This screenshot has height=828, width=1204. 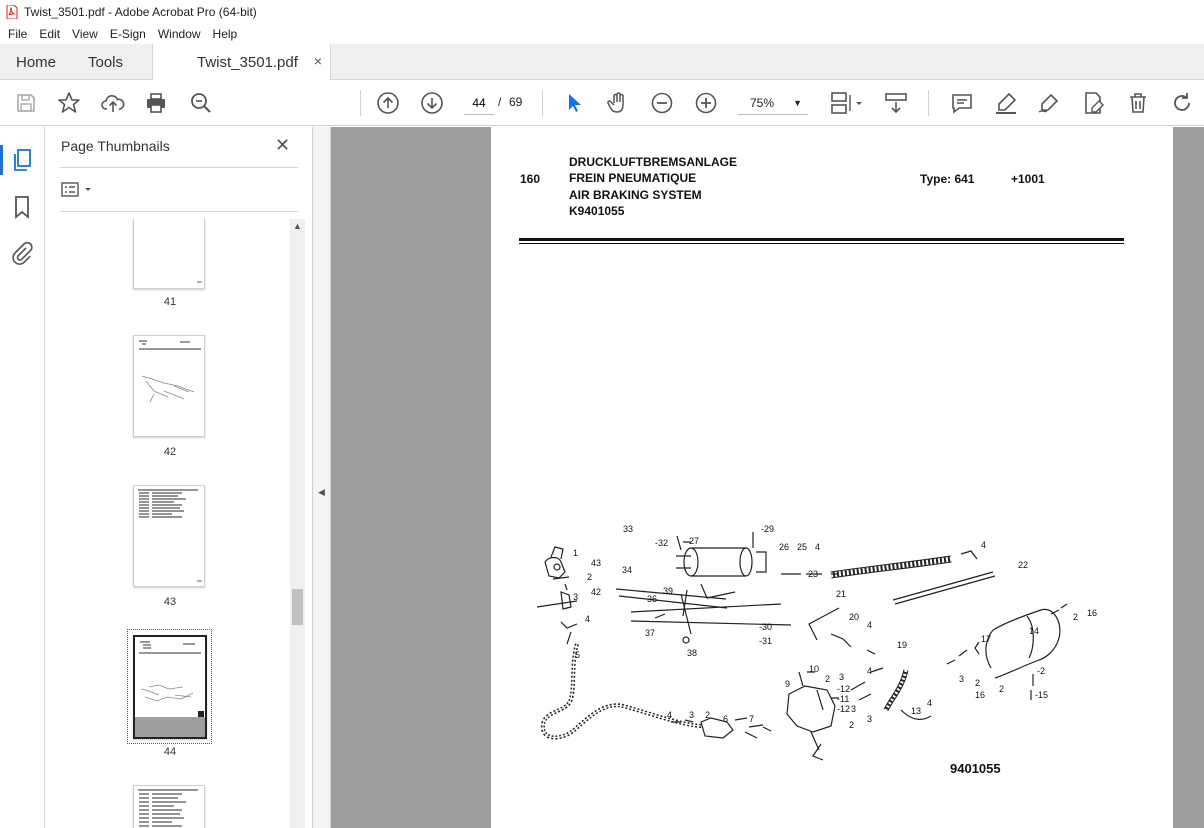 What do you see at coordinates (841, 594) in the screenshot?
I see `svg-text: 21` at bounding box center [841, 594].